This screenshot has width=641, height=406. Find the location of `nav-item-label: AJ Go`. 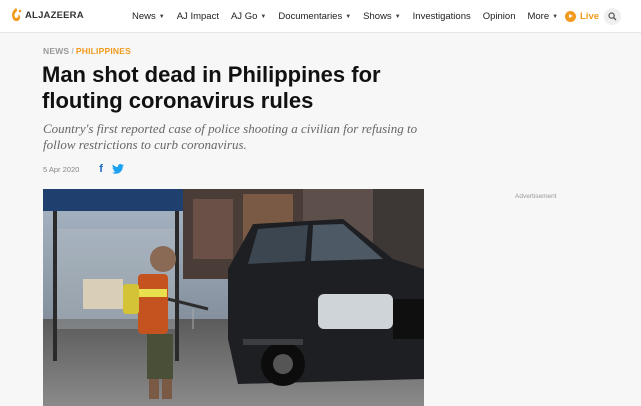

nav-item-label: AJ Go is located at coordinates (244, 16).